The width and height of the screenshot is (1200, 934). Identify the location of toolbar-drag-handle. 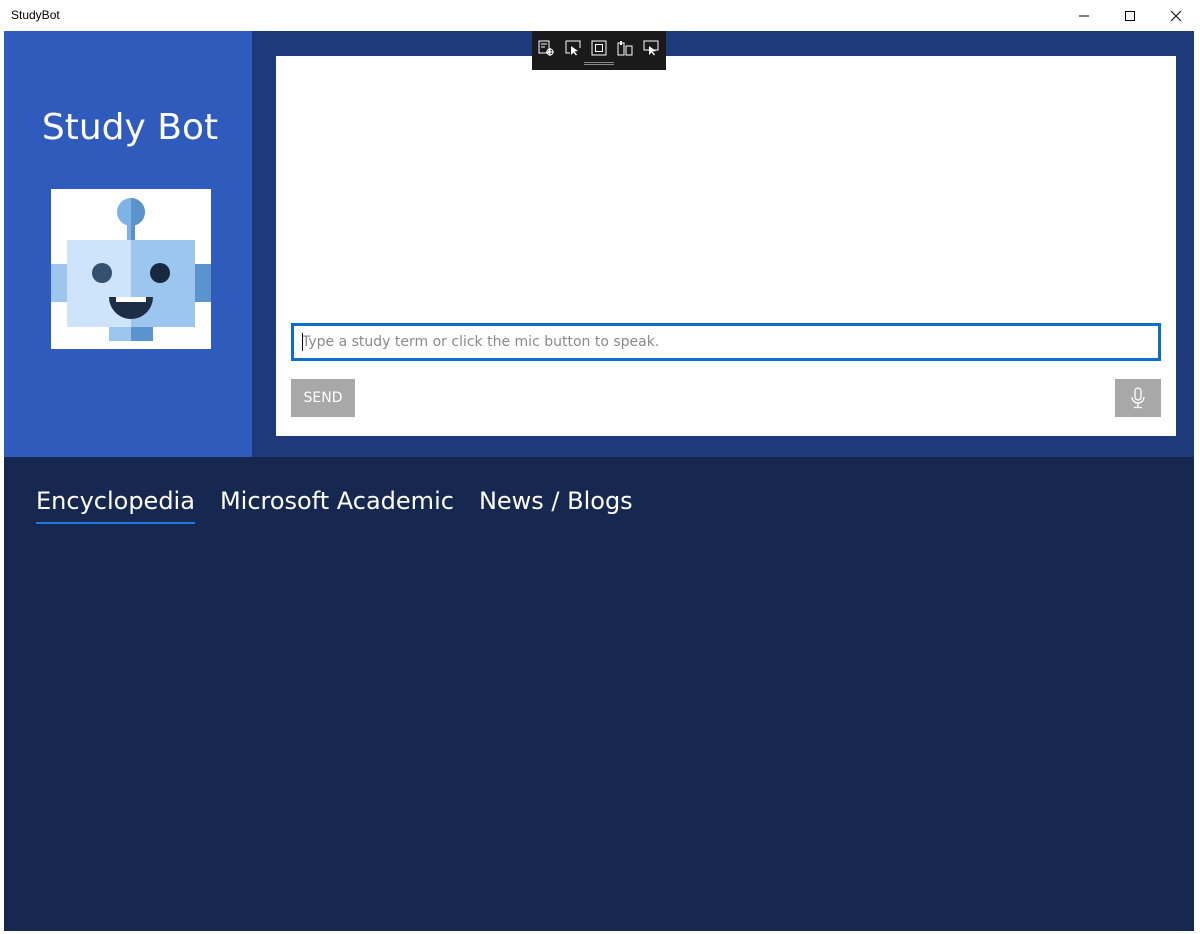
(599, 63).